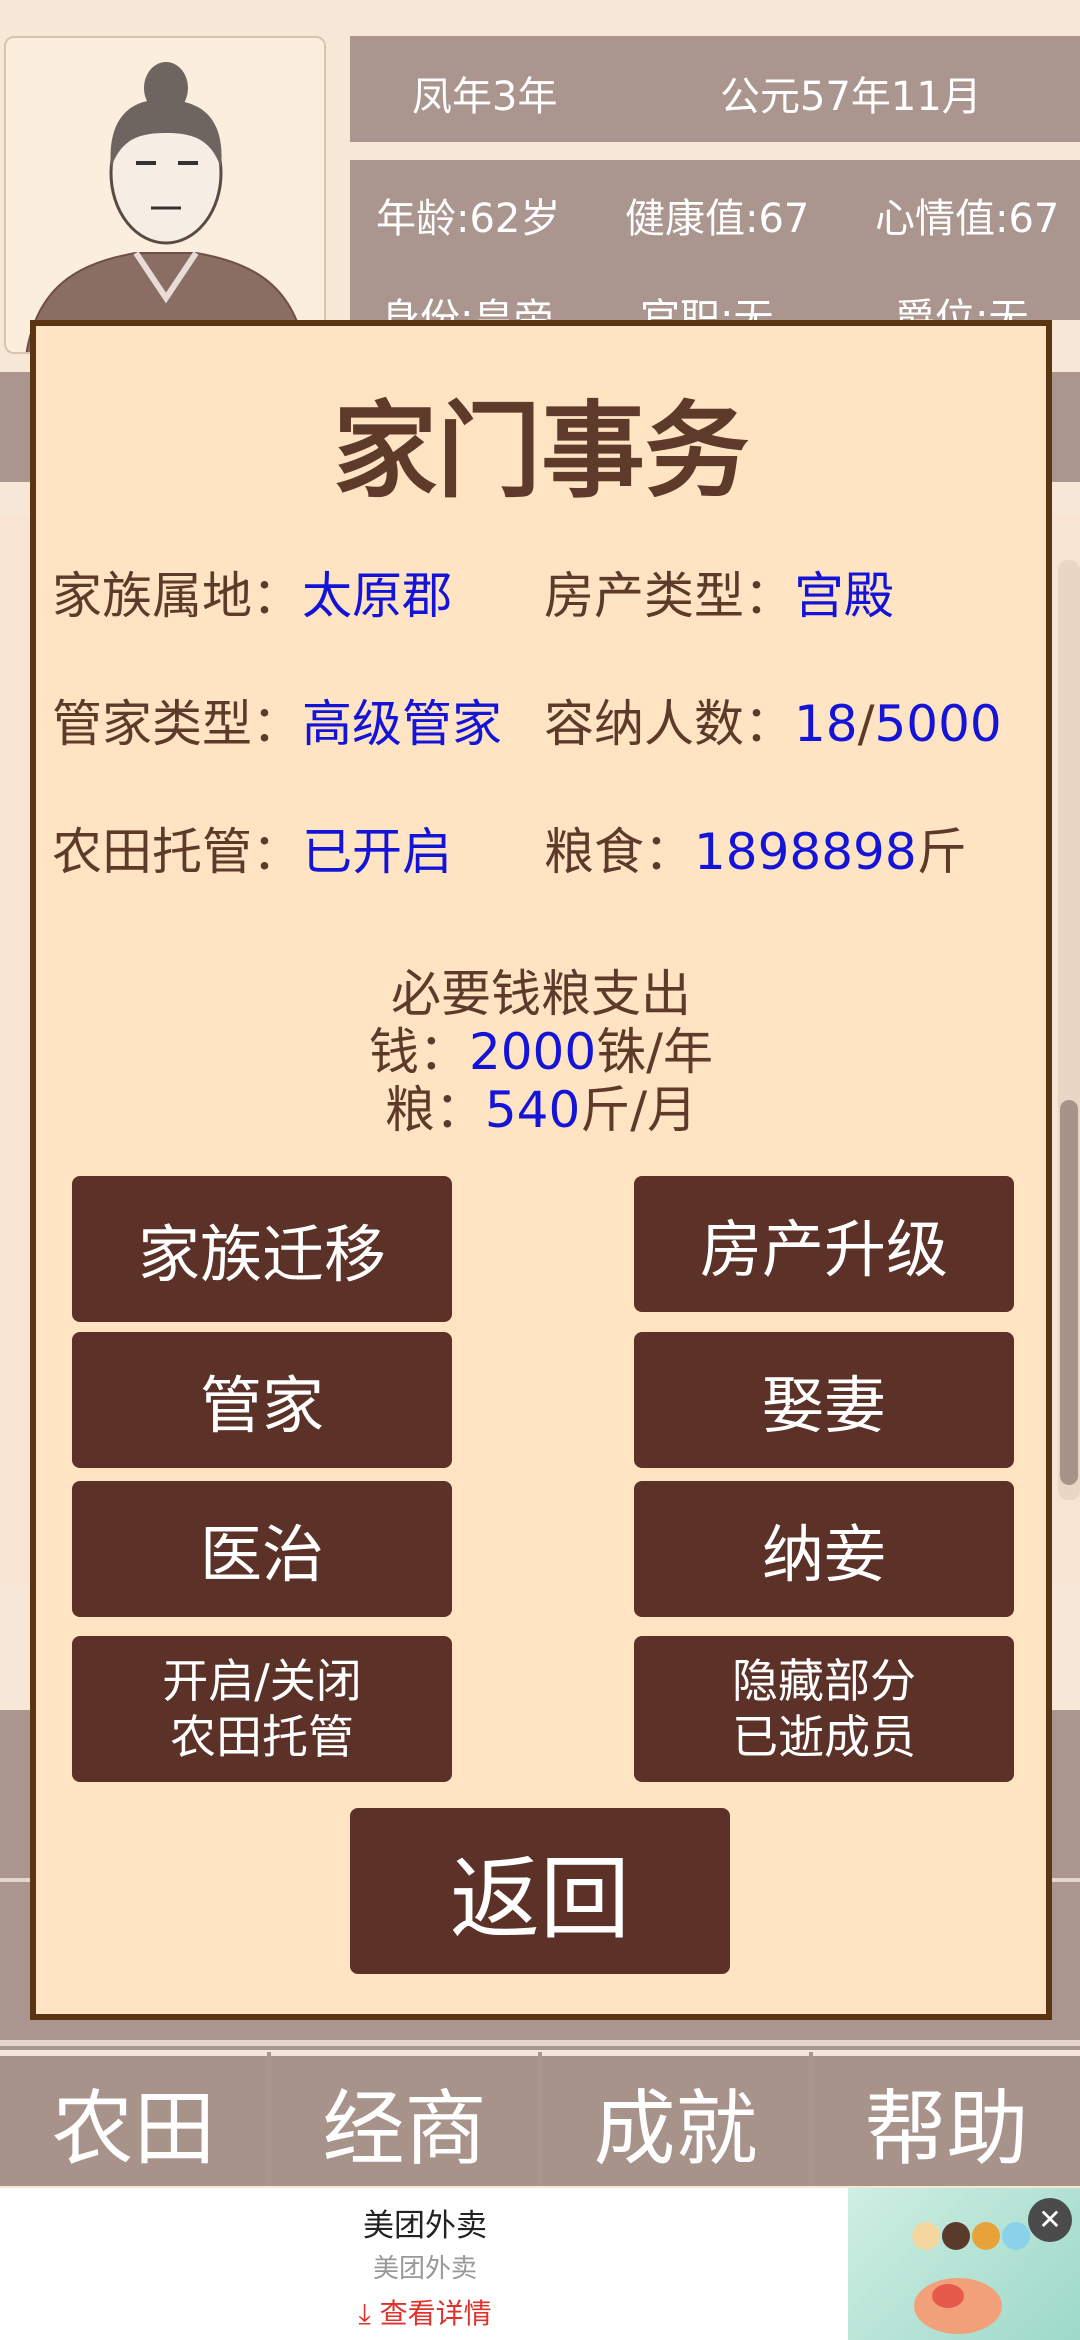  I want to click on marry-button: 娶妻, so click(824, 1400).